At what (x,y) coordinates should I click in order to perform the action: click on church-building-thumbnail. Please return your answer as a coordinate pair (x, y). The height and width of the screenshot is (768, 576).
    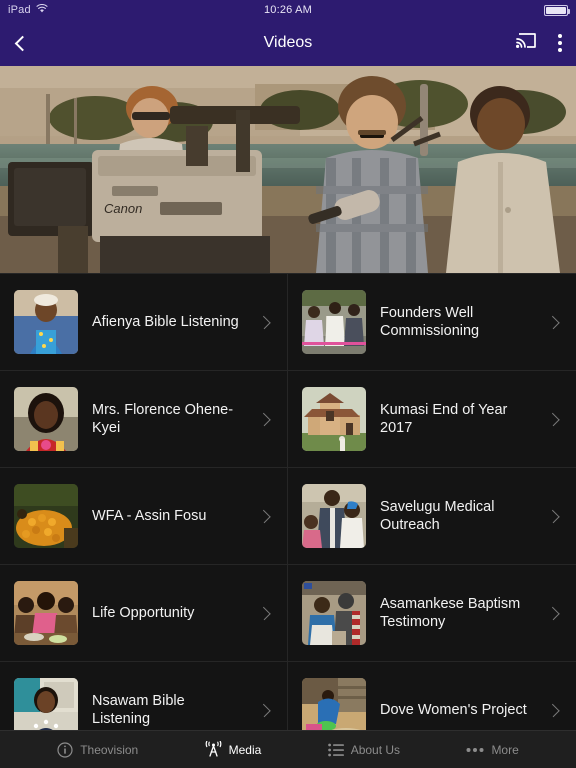
    Looking at the image, I should click on (334, 419).